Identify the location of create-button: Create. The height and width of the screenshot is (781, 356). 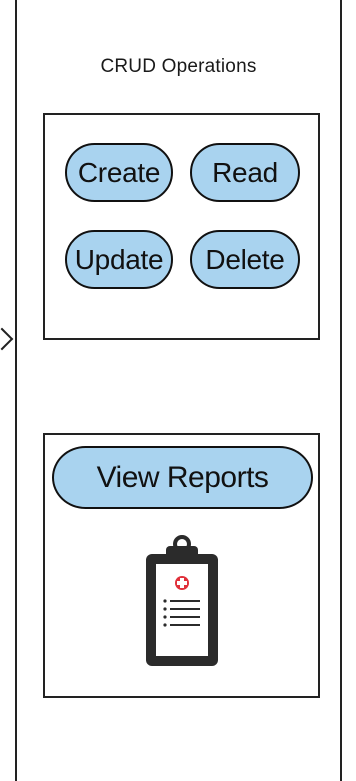
(119, 172).